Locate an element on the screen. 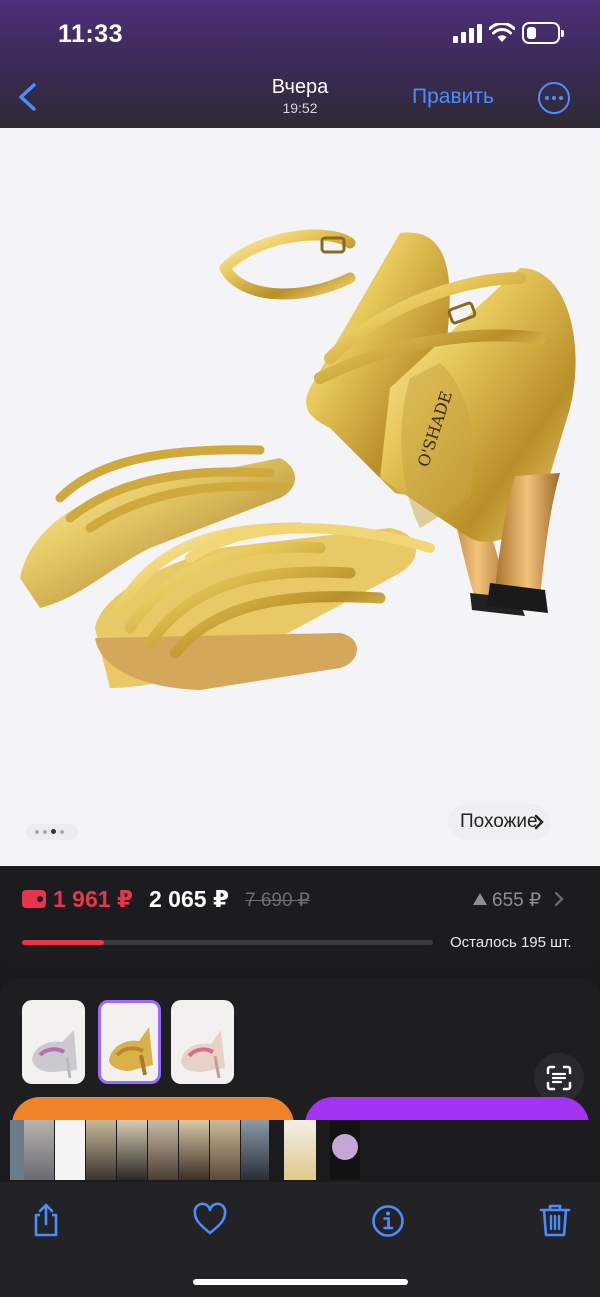 The image size is (600, 1297). heart-icon is located at coordinates (210, 1220).